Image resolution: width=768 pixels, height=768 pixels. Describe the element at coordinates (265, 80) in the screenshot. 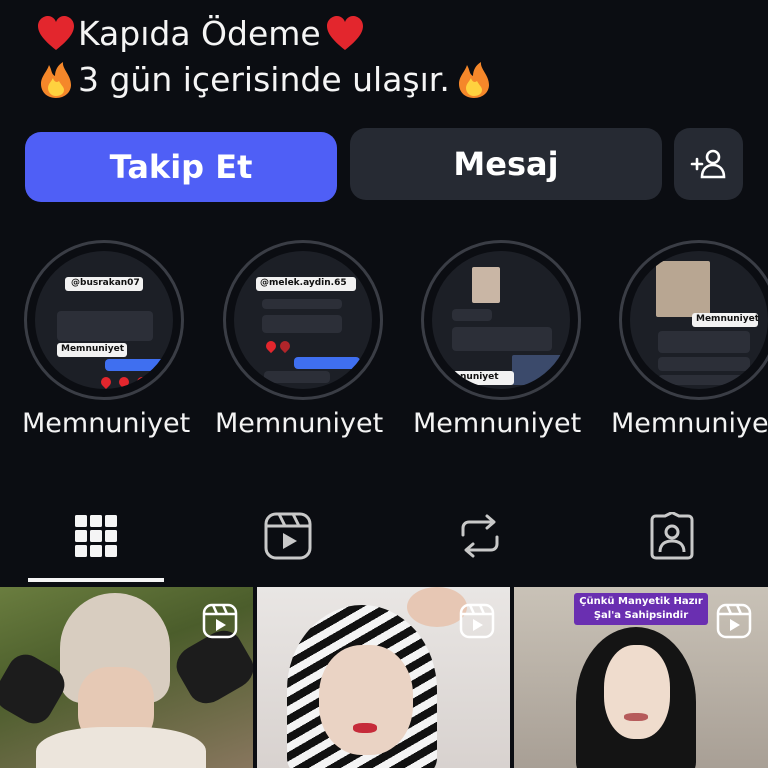

I see `bio-line-delivery: 3 gün içerisinde ulaşır.` at that location.